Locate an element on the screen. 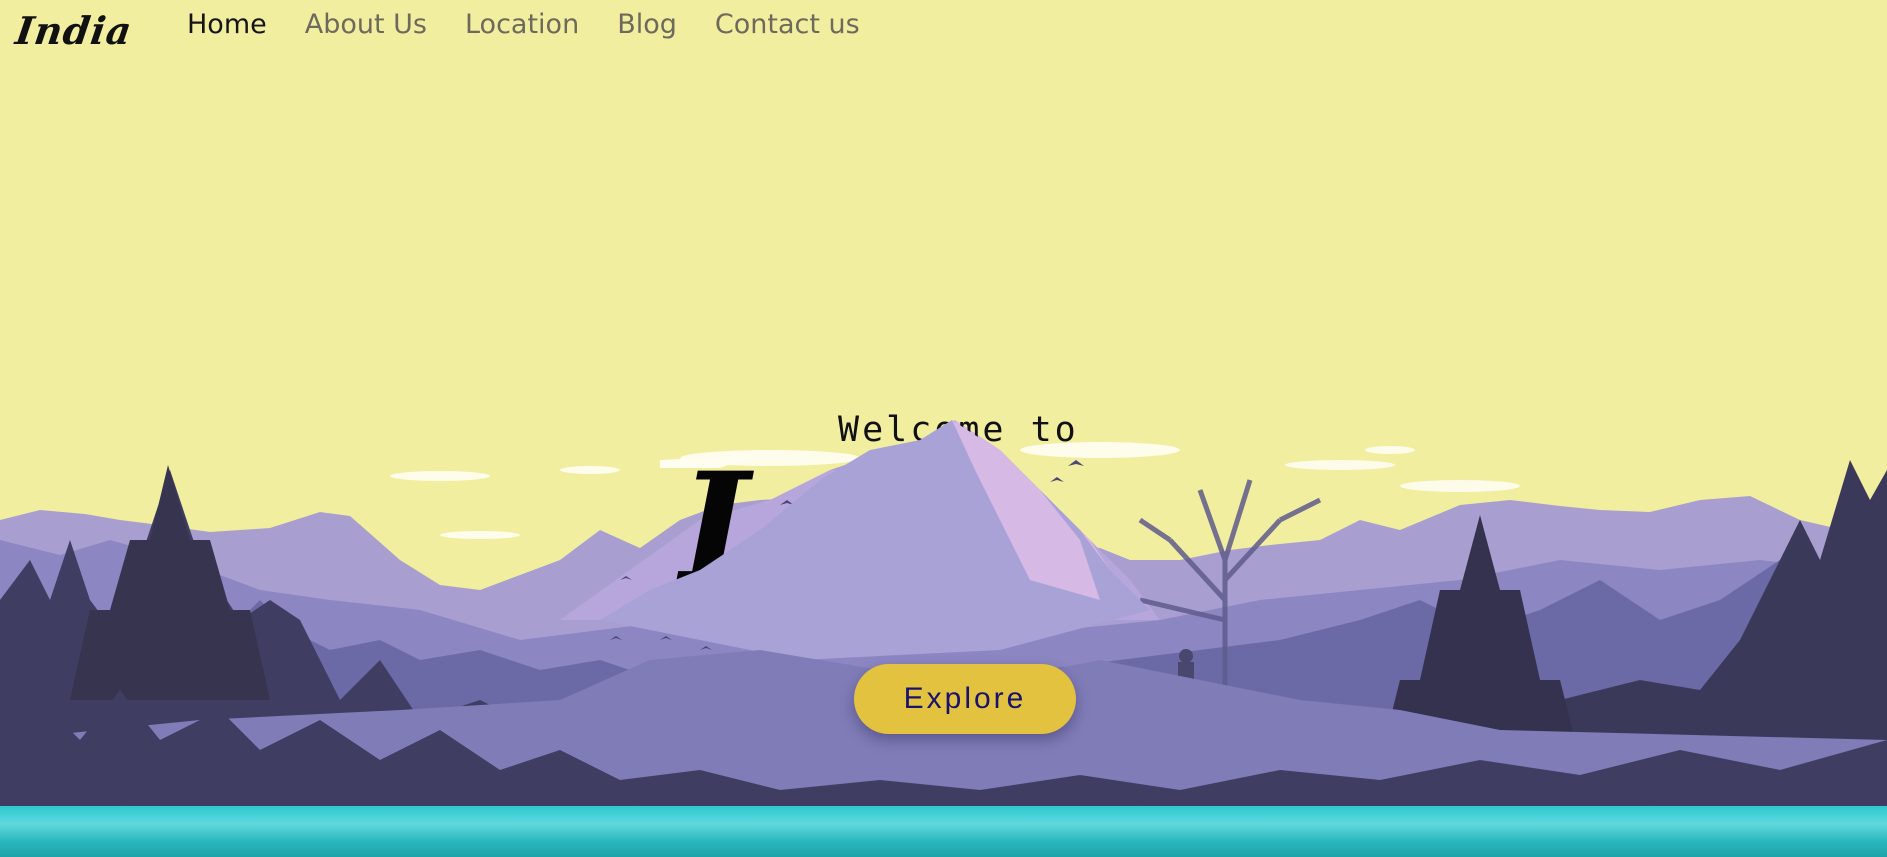 The width and height of the screenshot is (1887, 857). nav-blog: Blog is located at coordinates (647, 25).